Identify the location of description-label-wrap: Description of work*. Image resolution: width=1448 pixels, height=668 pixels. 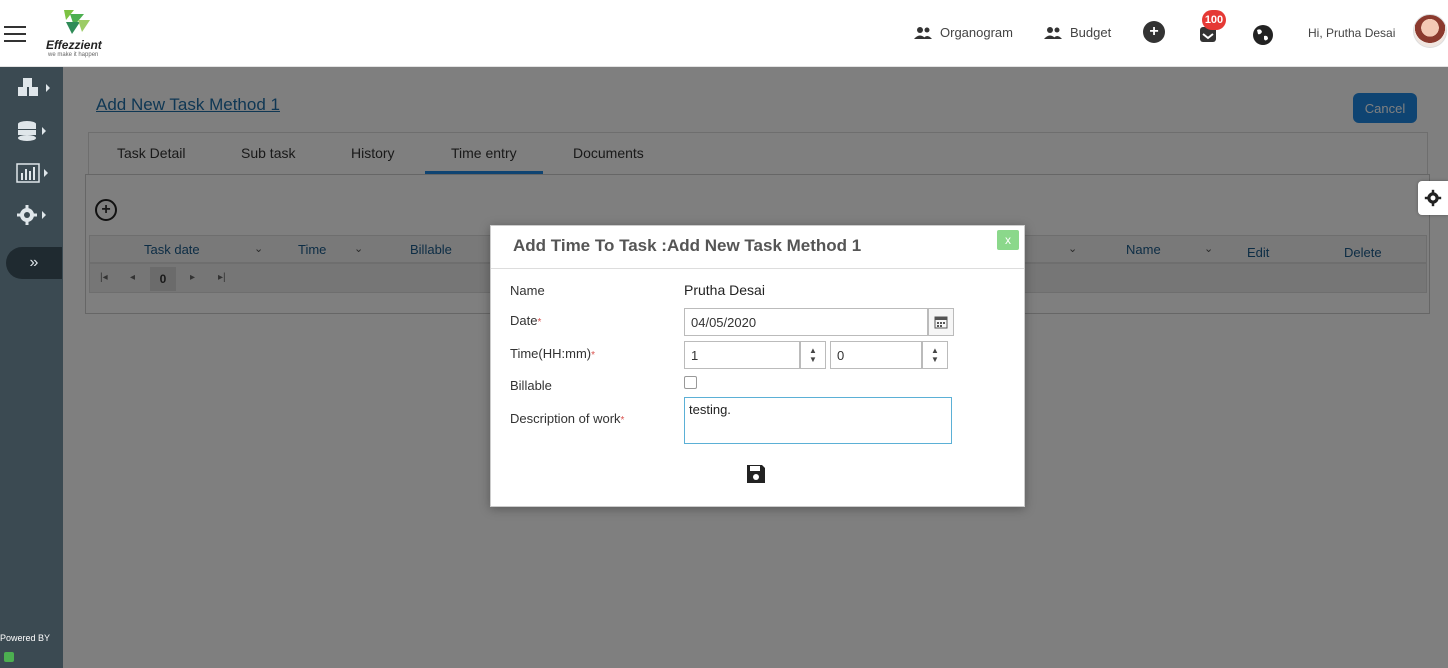
(567, 418).